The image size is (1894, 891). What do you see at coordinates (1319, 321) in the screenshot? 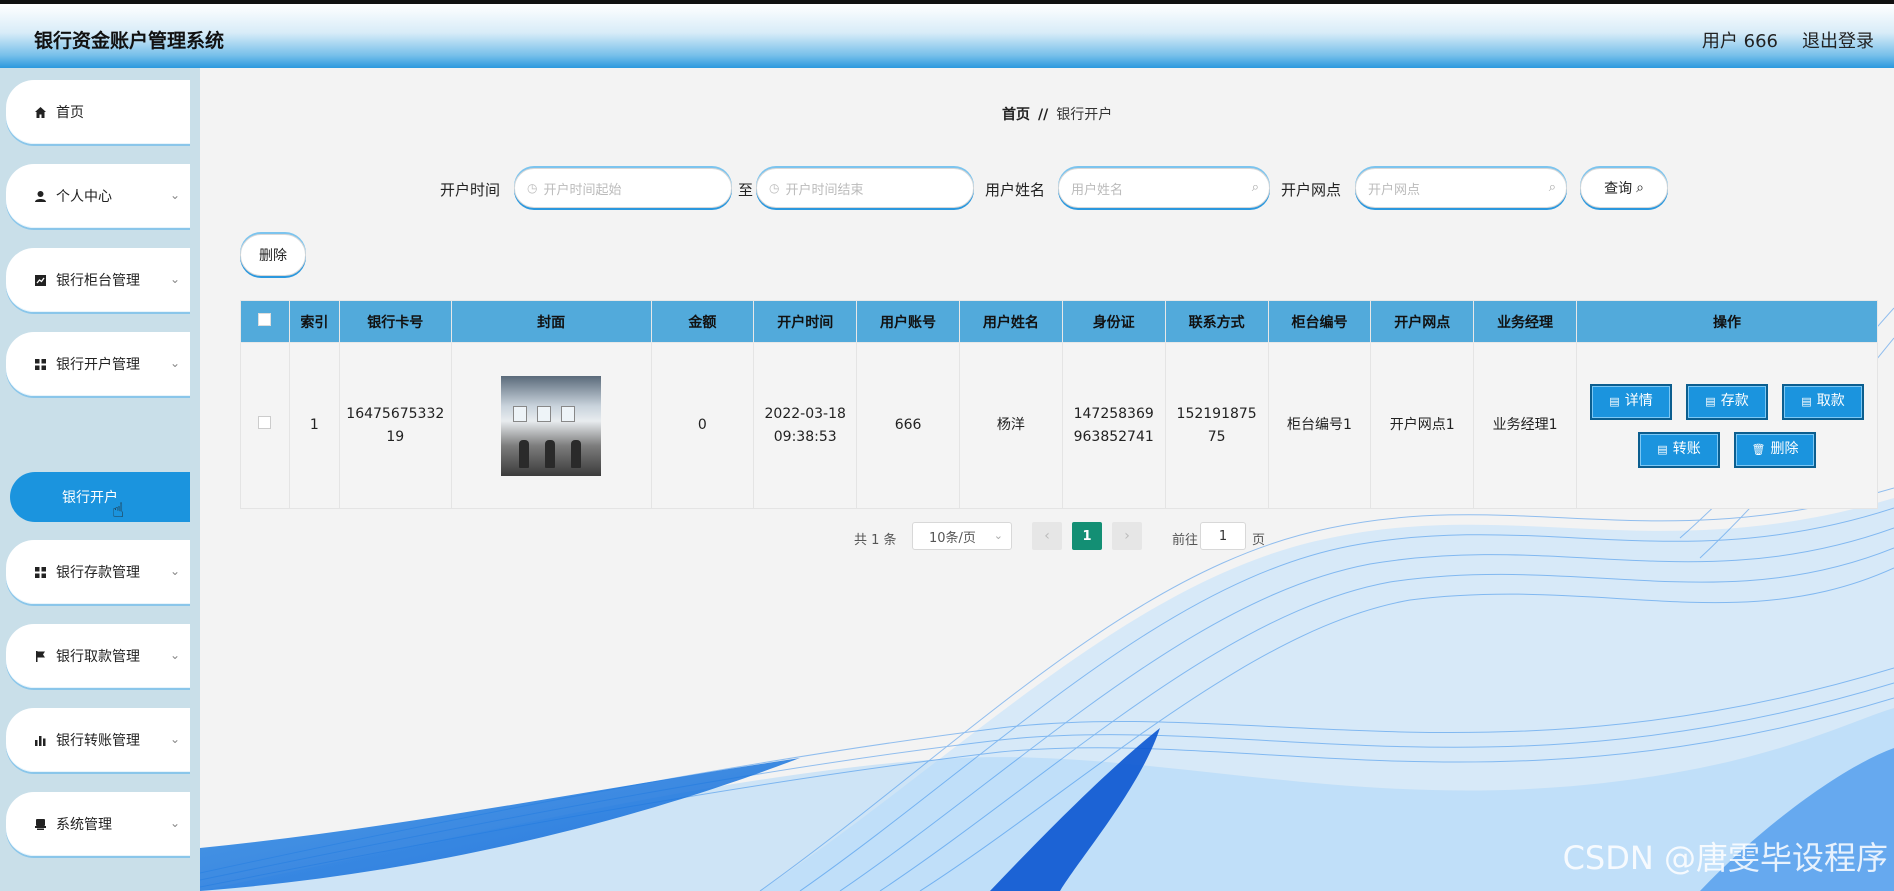
I see `column-header: 柜台编号` at bounding box center [1319, 321].